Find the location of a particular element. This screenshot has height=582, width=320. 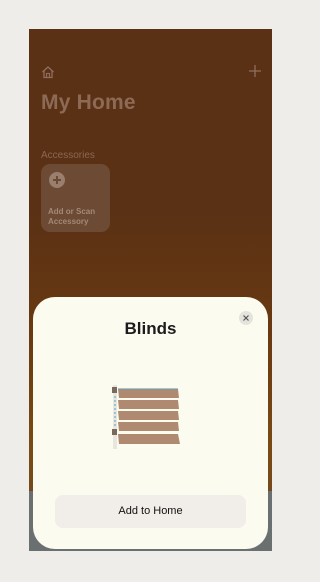

add-accessory-tile: Add or Scan Accessory is located at coordinates (75, 198).